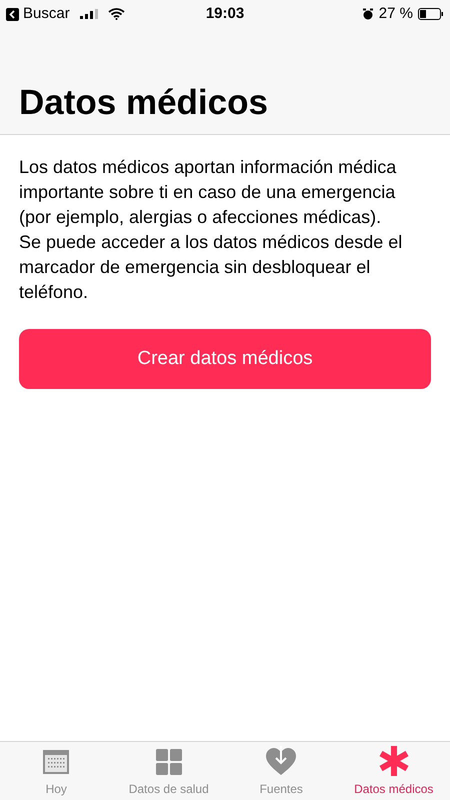 This screenshot has width=450, height=800. I want to click on battery-percent: 27 %, so click(395, 14).